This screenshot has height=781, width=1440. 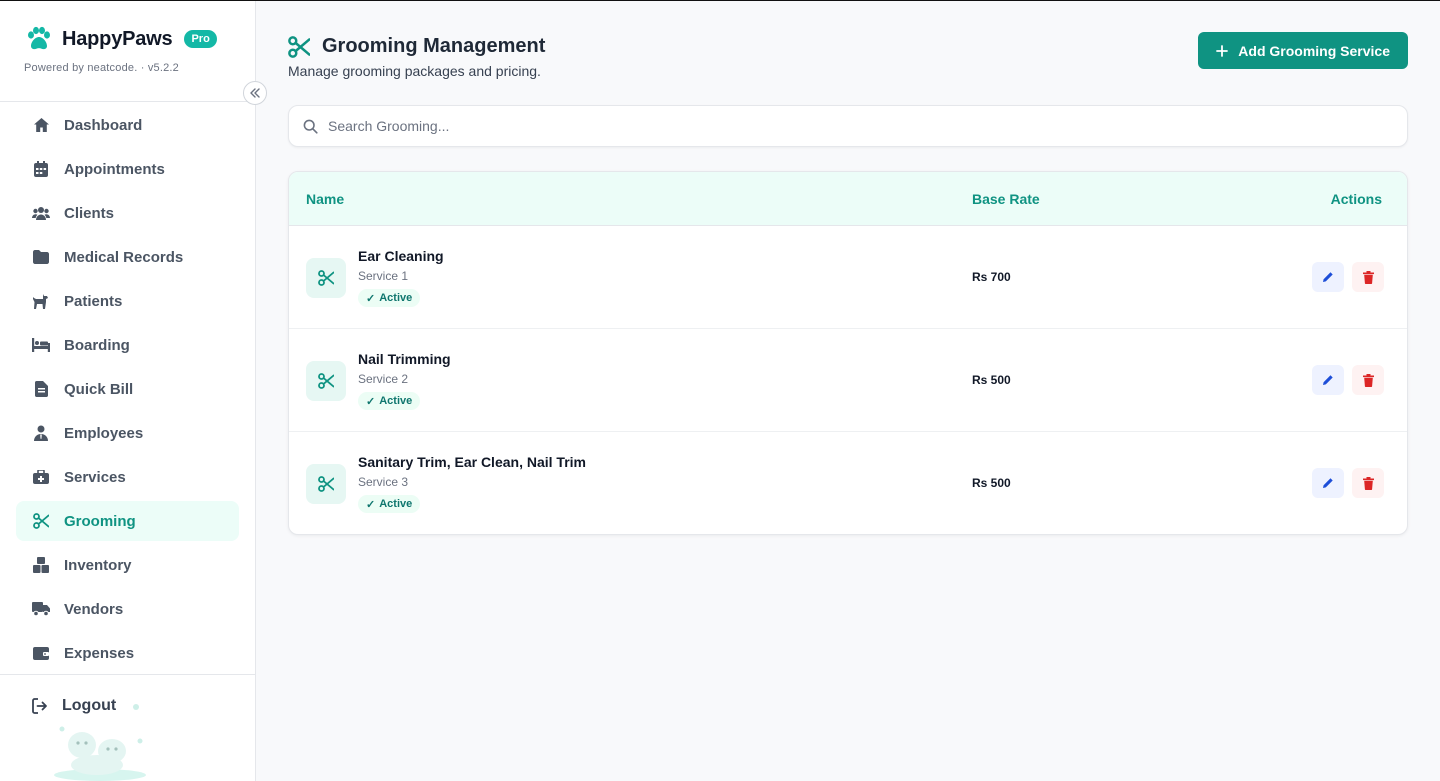 What do you see at coordinates (100, 521) in the screenshot?
I see `sidebar-item-label: Grooming` at bounding box center [100, 521].